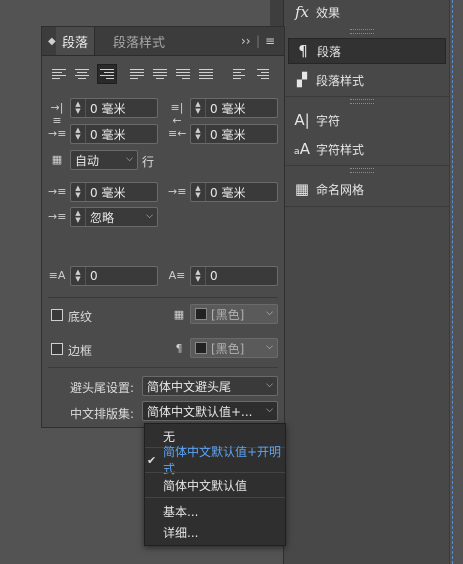 This screenshot has width=463, height=564. What do you see at coordinates (57, 191) in the screenshot?
I see `space-before-icon: →≡` at bounding box center [57, 191].